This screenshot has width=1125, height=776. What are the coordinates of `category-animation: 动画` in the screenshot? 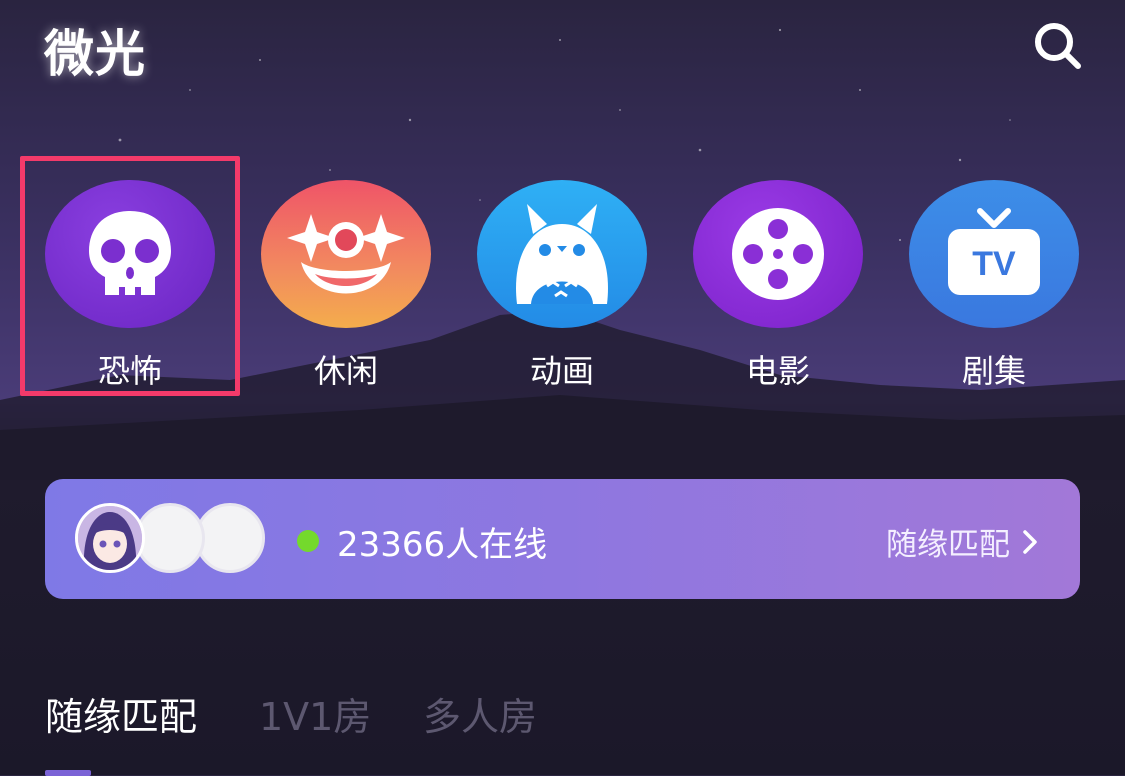 It's located at (560, 285).